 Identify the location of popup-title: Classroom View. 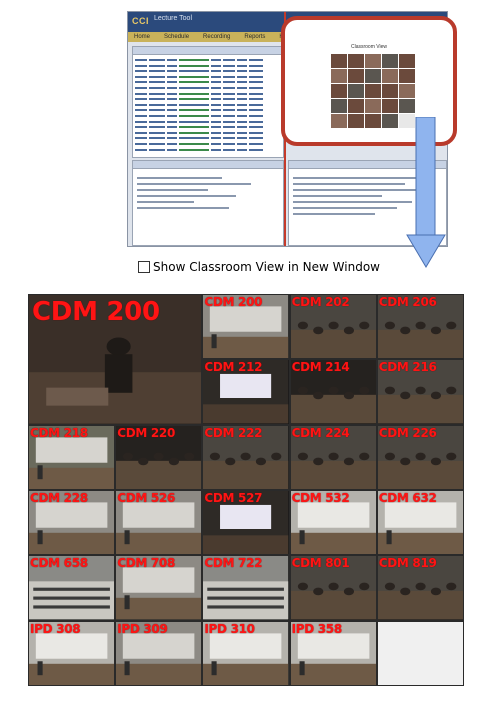
(369, 47).